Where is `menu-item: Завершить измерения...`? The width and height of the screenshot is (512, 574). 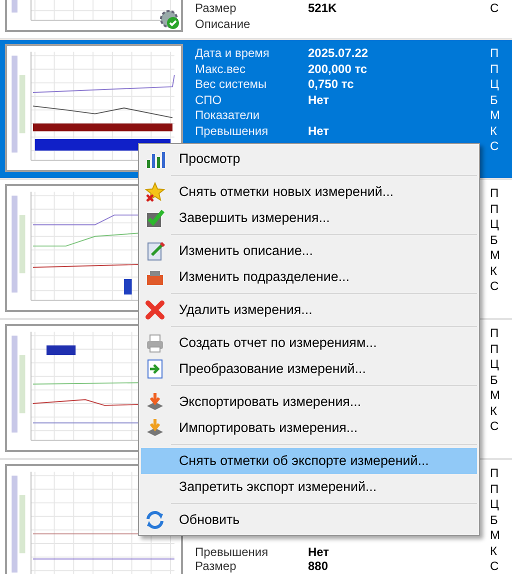 menu-item: Завершить измерения... is located at coordinates (309, 218).